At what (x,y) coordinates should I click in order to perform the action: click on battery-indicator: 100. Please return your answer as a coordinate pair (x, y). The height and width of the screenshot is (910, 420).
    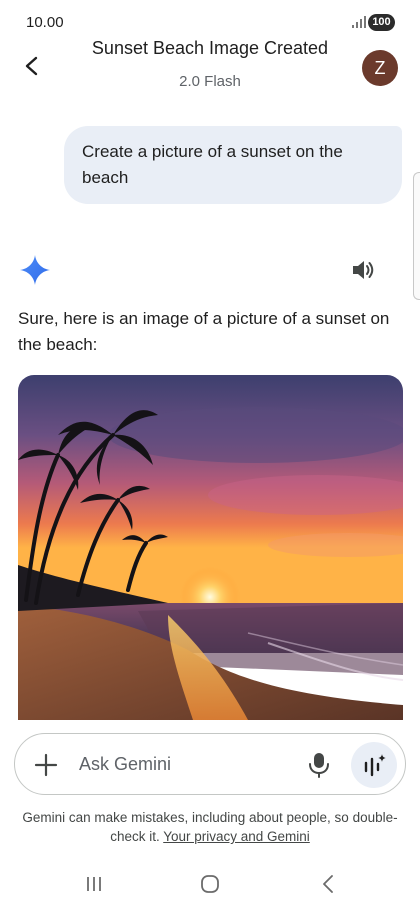
    Looking at the image, I should click on (381, 22).